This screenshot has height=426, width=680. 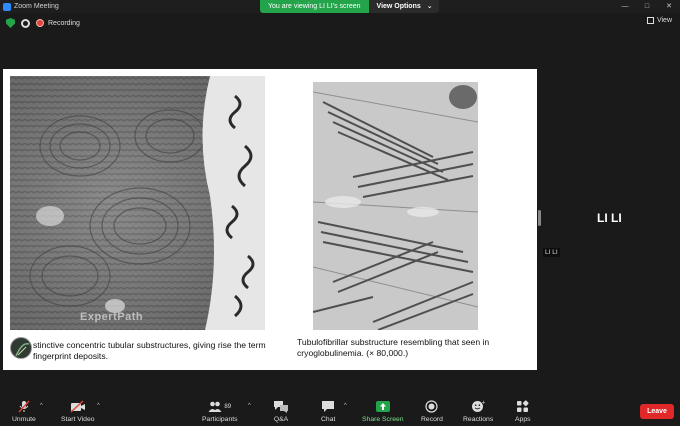 What do you see at coordinates (228, 406) in the screenshot?
I see `participants-count: 89` at bounding box center [228, 406].